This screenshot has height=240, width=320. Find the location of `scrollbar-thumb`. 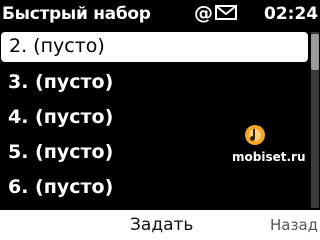

scrollbar-thumb is located at coordinates (315, 52).